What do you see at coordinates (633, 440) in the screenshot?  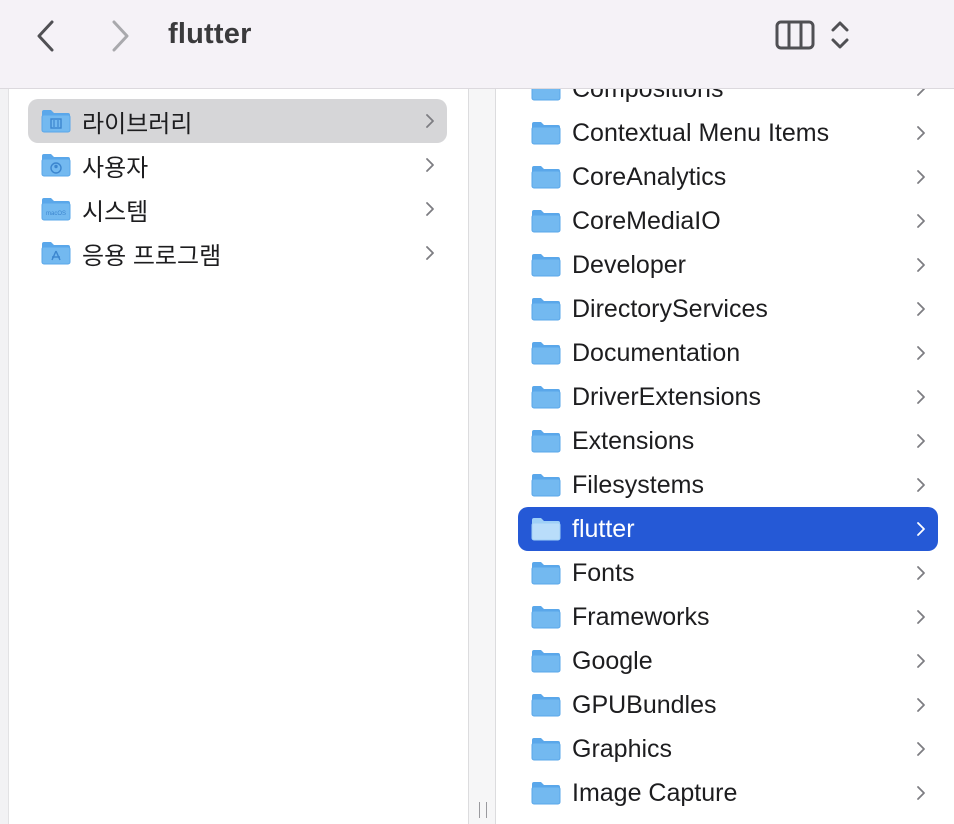 I see `folder-name: Extensions` at bounding box center [633, 440].